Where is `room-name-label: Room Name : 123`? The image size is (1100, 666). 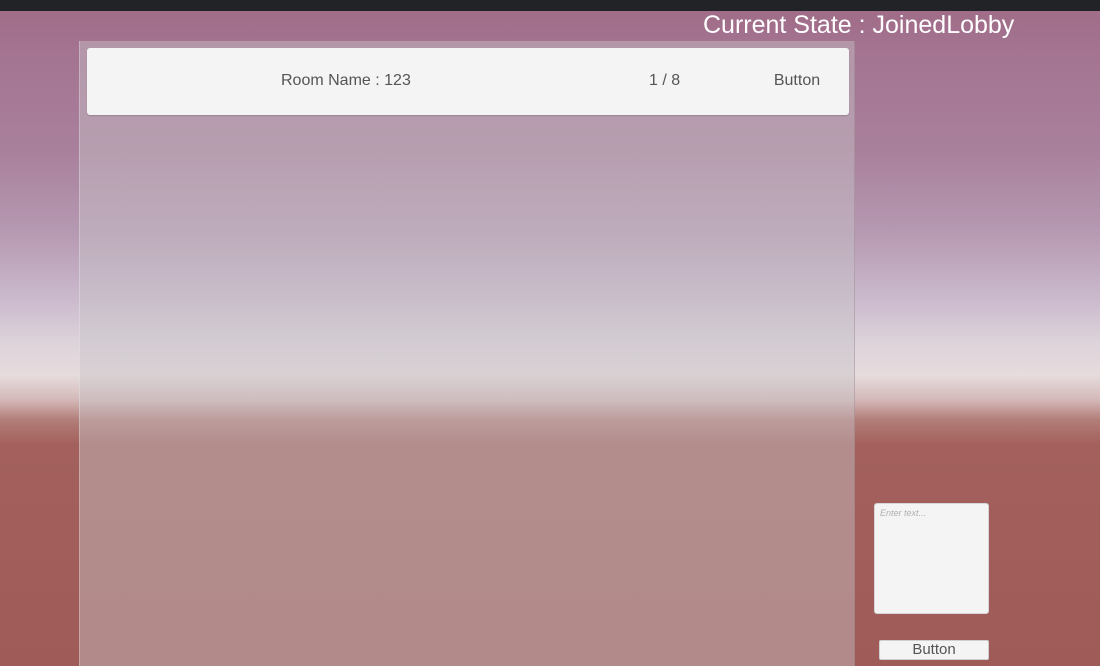 room-name-label: Room Name : 123 is located at coordinates (346, 80).